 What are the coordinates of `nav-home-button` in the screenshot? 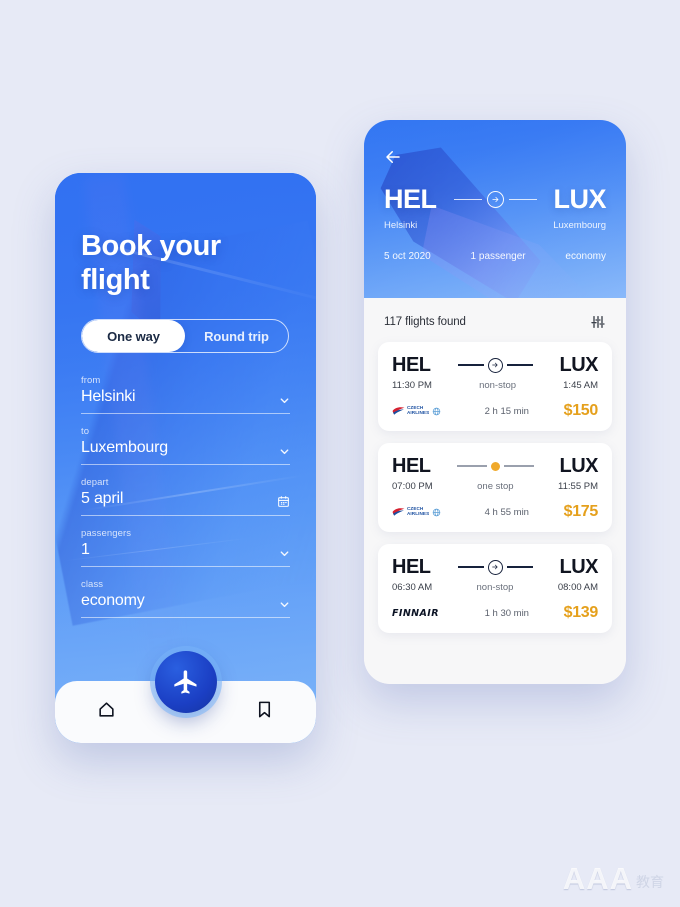 It's located at (106, 712).